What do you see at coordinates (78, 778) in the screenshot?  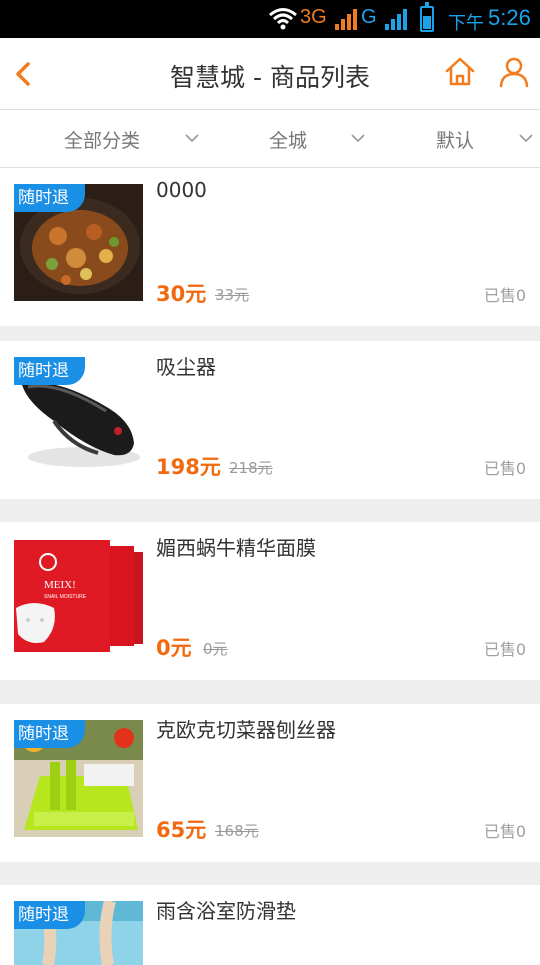 I see `product-image-slicer: 随时退` at bounding box center [78, 778].